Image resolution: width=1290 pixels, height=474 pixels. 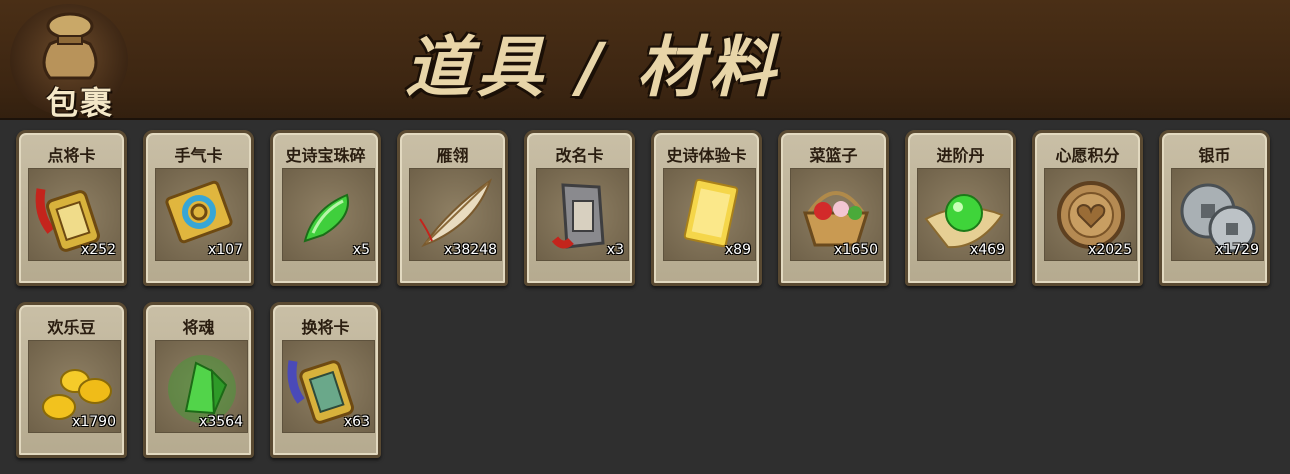 I want to click on item-slot-general-card: 点将卡 x252, so click(x=71, y=208).